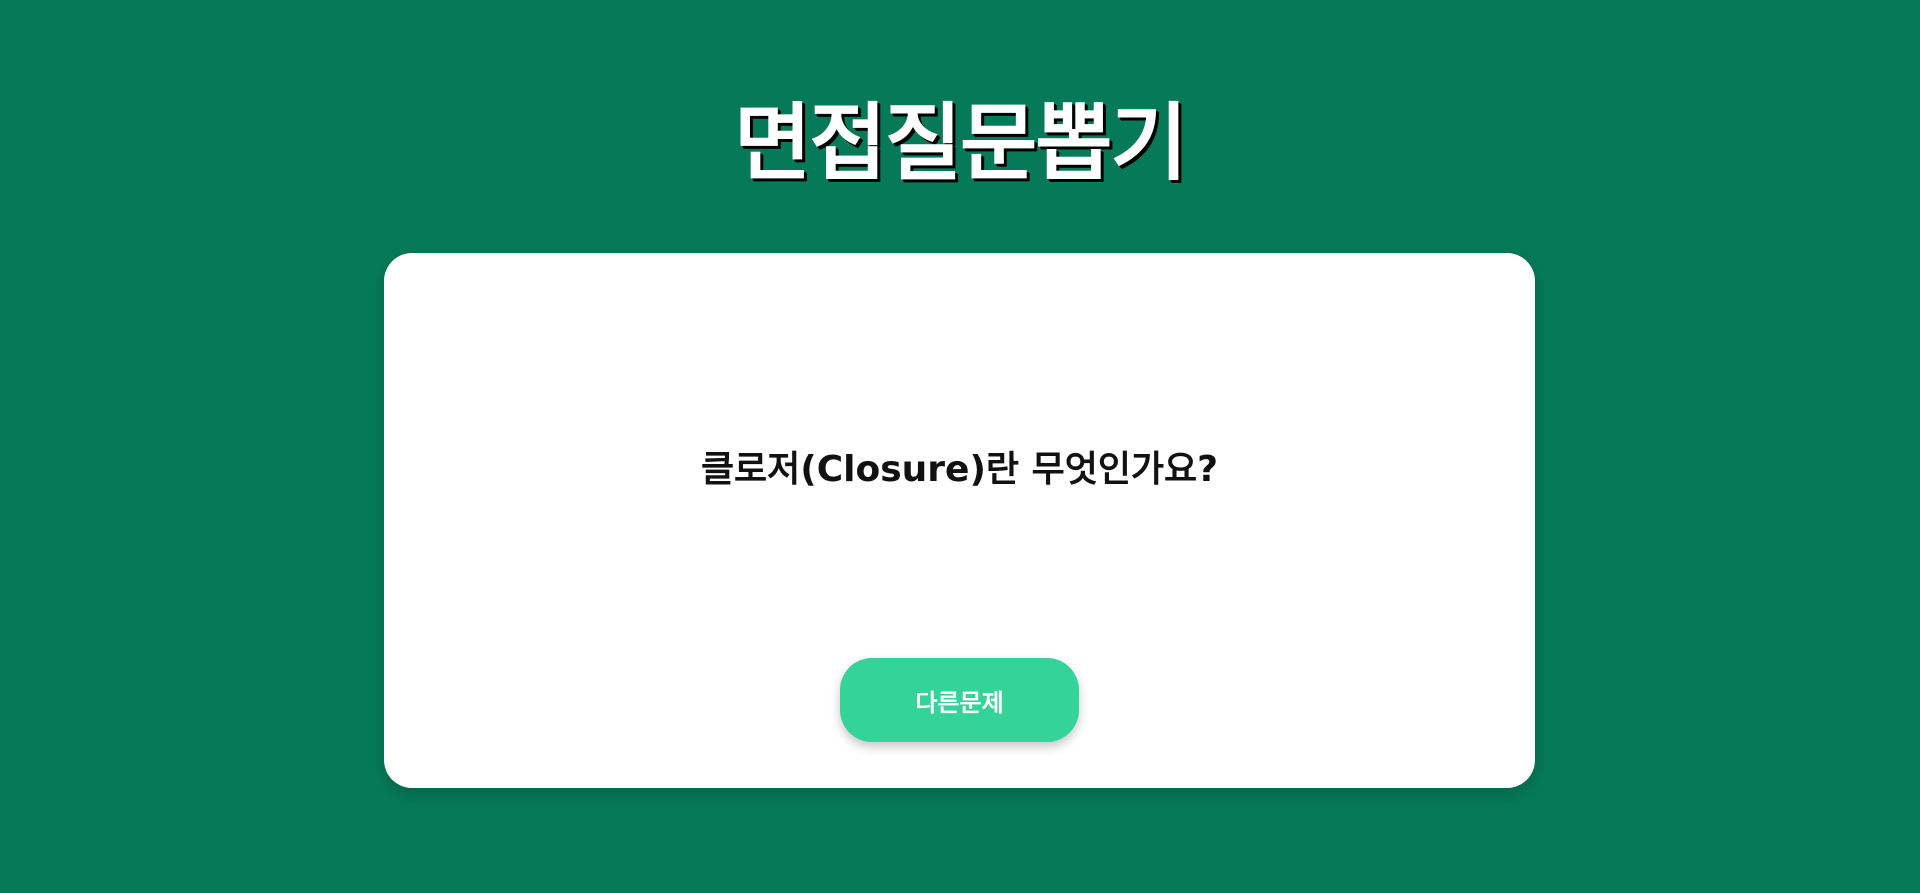 The image size is (1920, 893). What do you see at coordinates (961, 143) in the screenshot?
I see `page-title: 면접질문뽑기` at bounding box center [961, 143].